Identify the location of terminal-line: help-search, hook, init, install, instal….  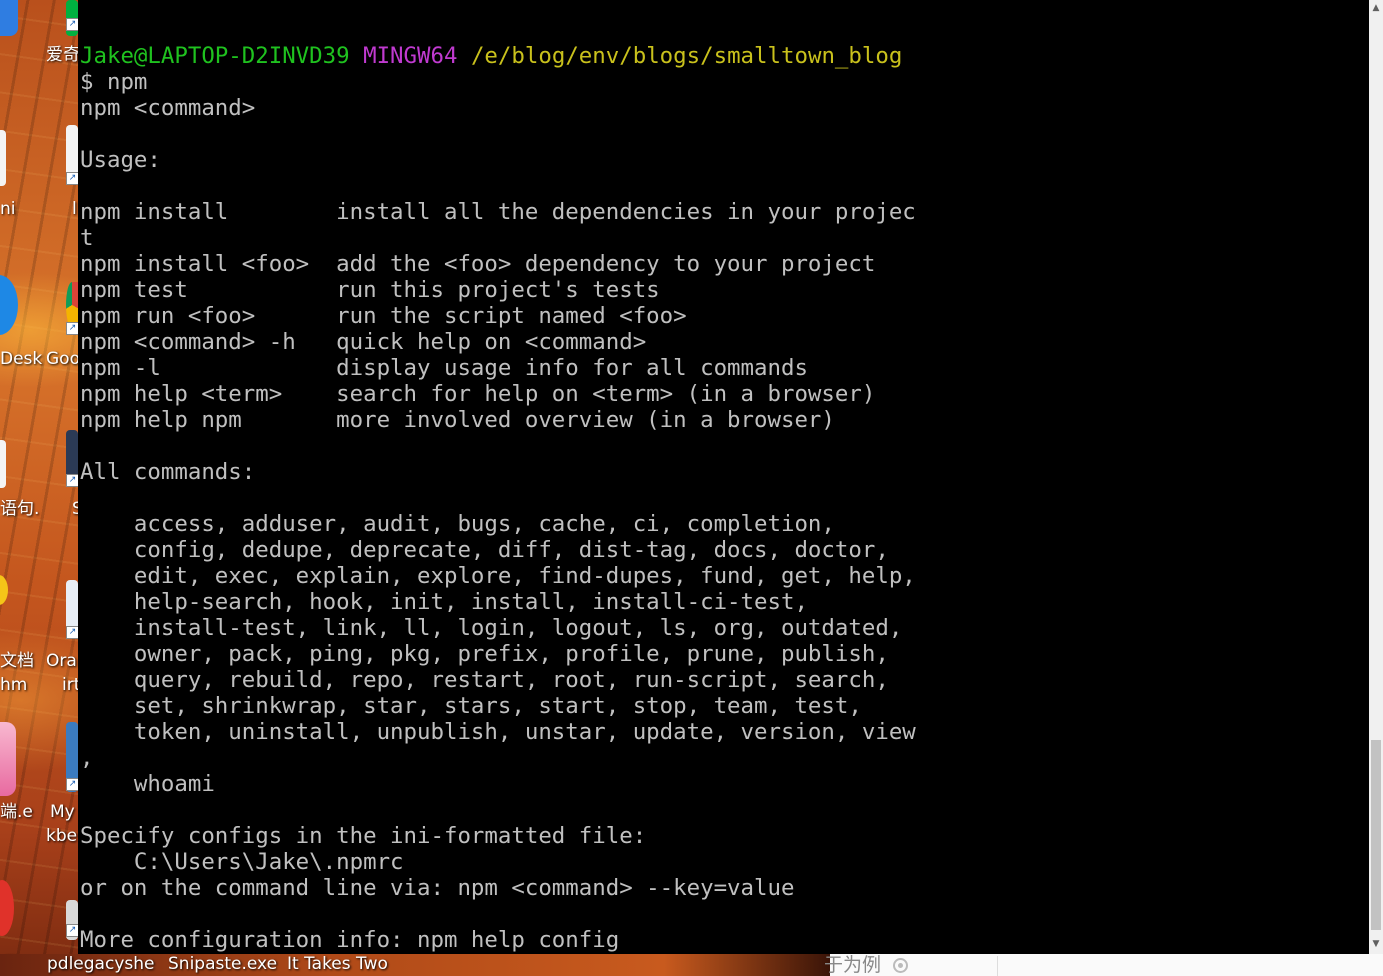
(444, 602).